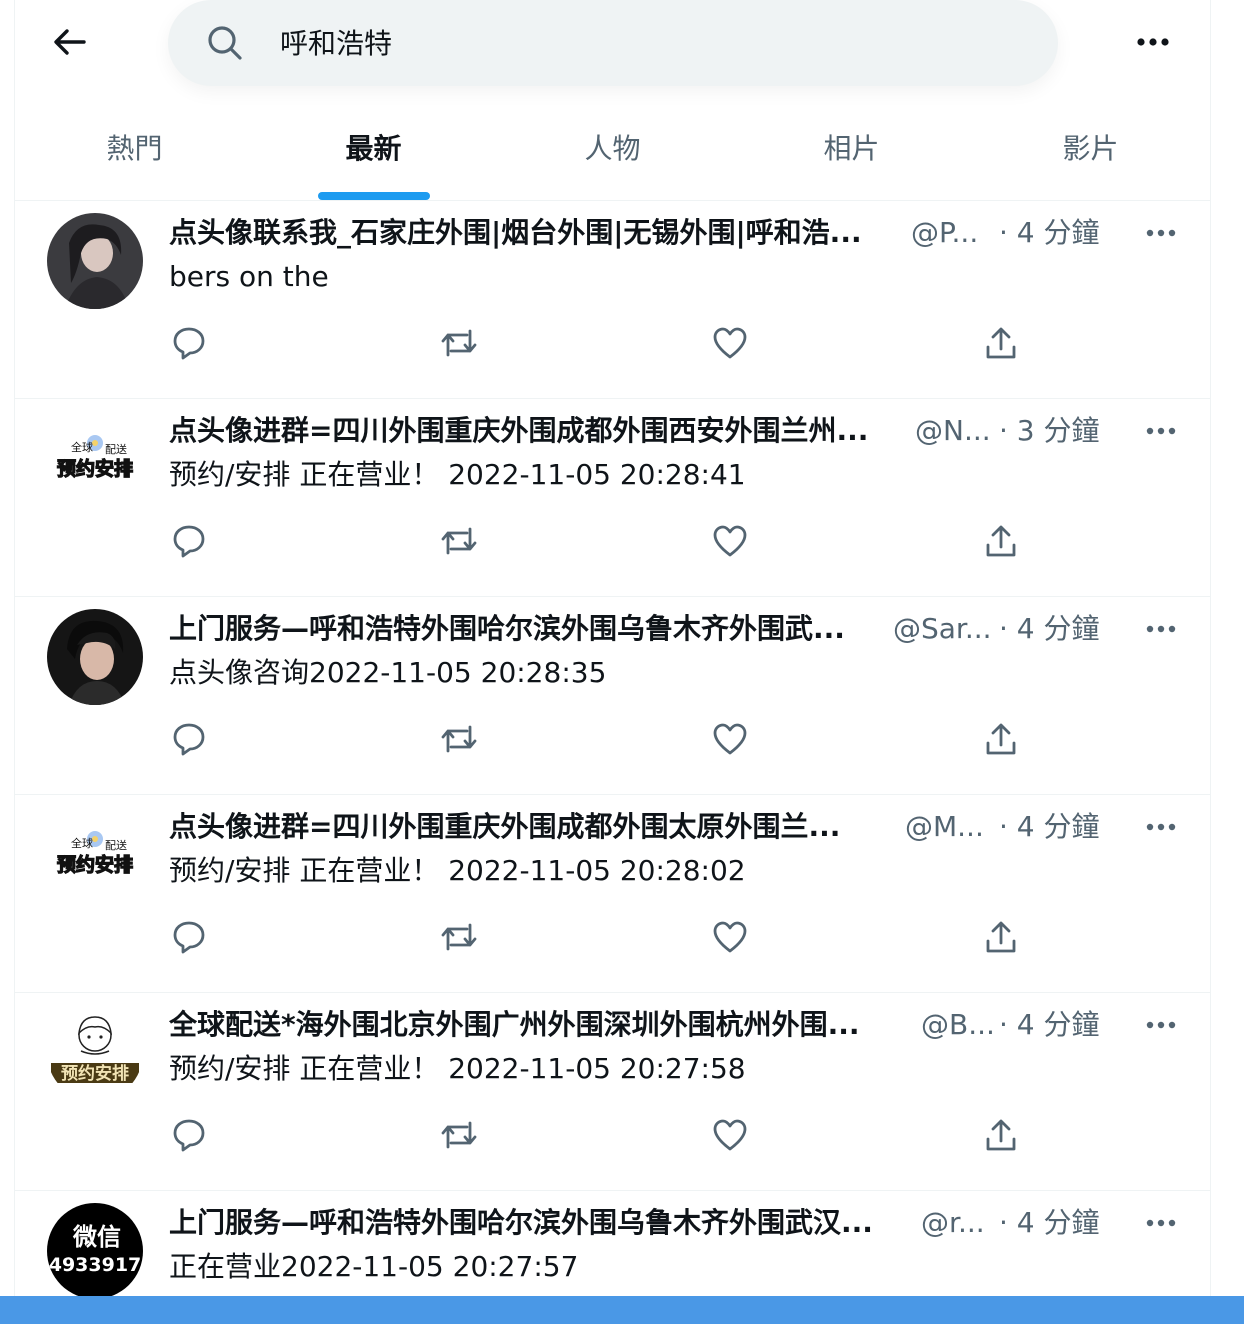 Image resolution: width=1244 pixels, height=1324 pixels. I want to click on avatar-text: 微信, so click(96, 1237).